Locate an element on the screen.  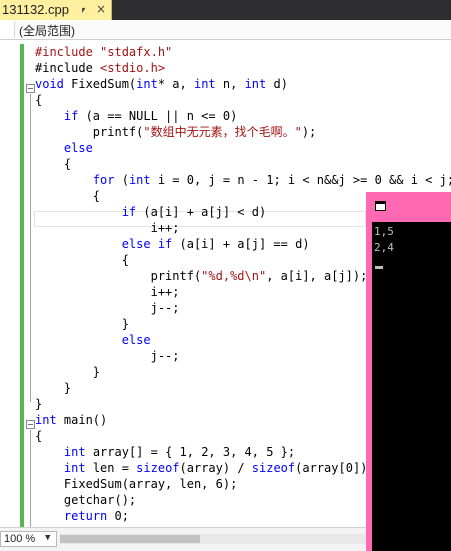
code-line: printf("数组中无元素，找个毛啊。"); is located at coordinates (175, 132).